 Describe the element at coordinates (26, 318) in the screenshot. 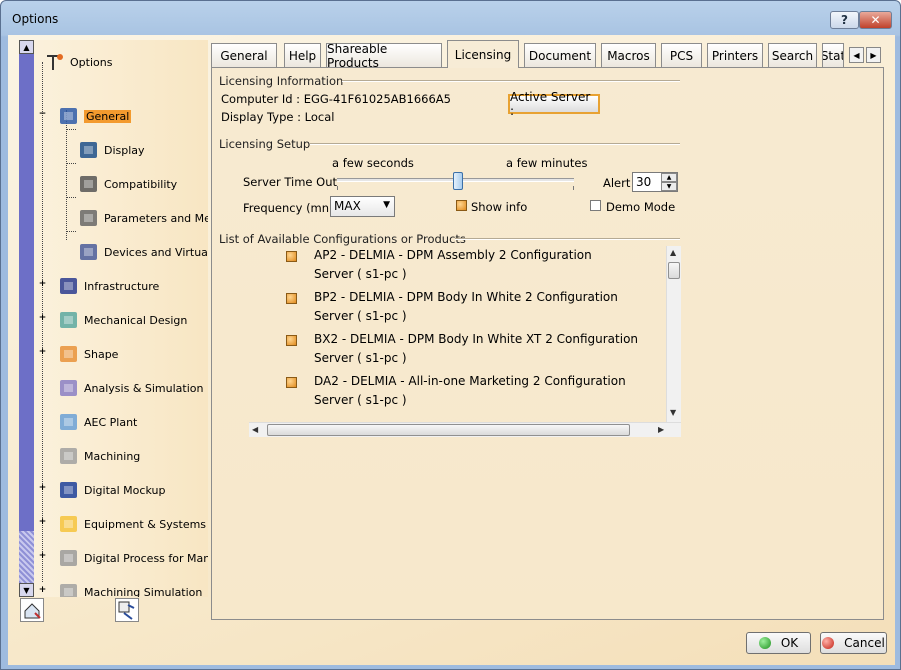

I see `tree-scrollbar: ▲ ▼` at that location.